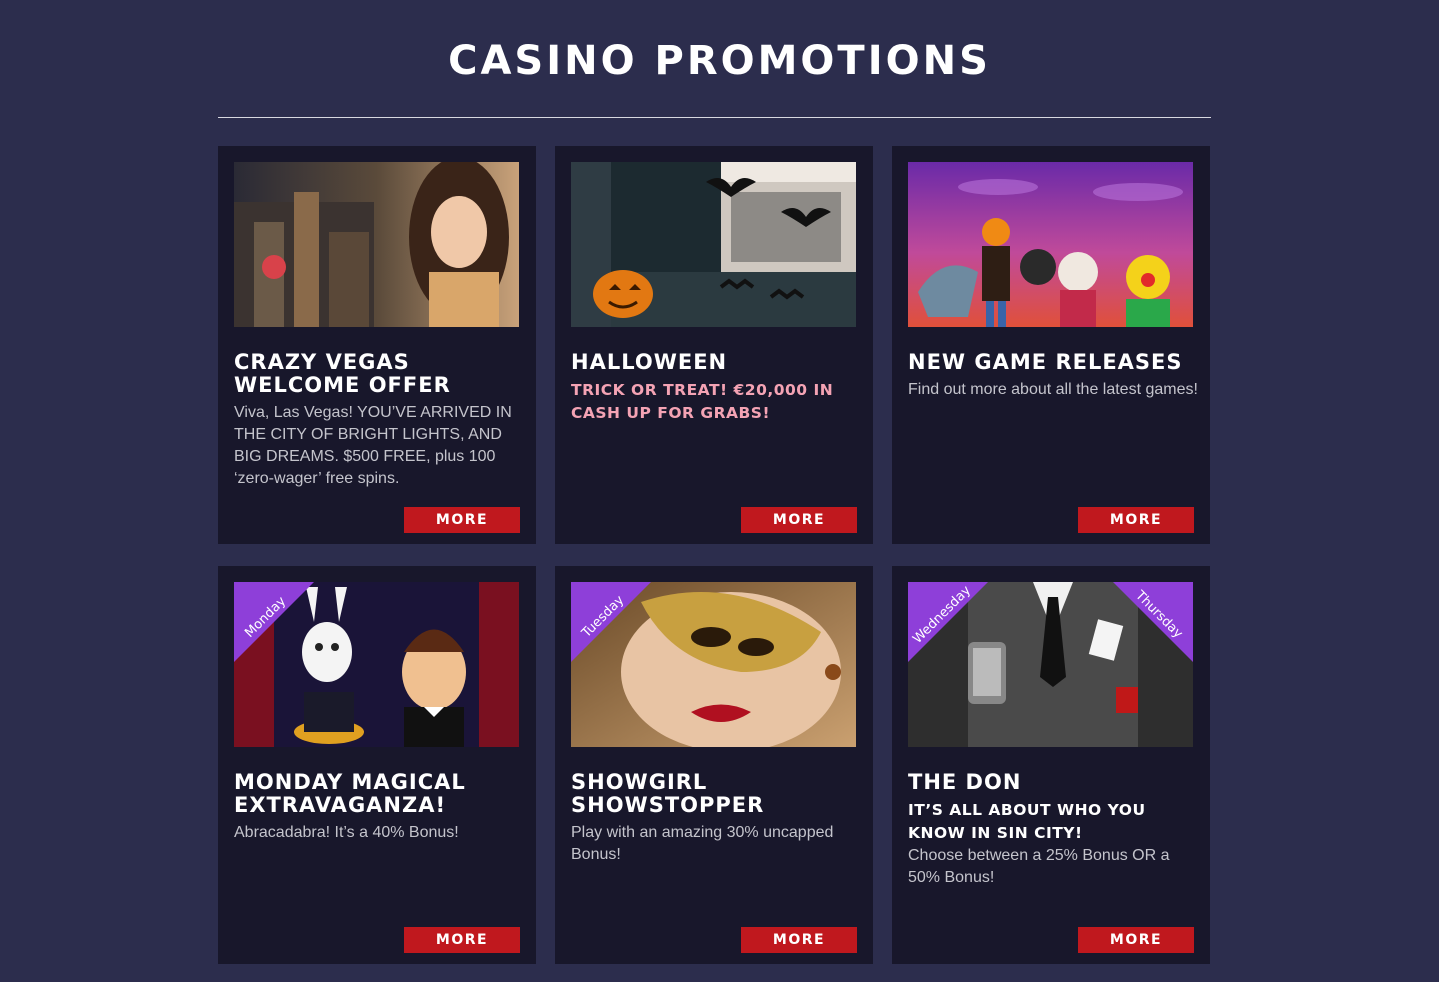  Describe the element at coordinates (376, 244) in the screenshot. I see `promo-image-vegas` at that location.